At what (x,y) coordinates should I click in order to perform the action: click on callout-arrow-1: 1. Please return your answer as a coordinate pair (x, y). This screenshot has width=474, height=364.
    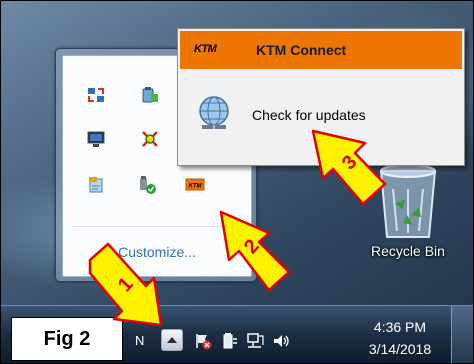
    Looking at the image, I should click on (125, 284).